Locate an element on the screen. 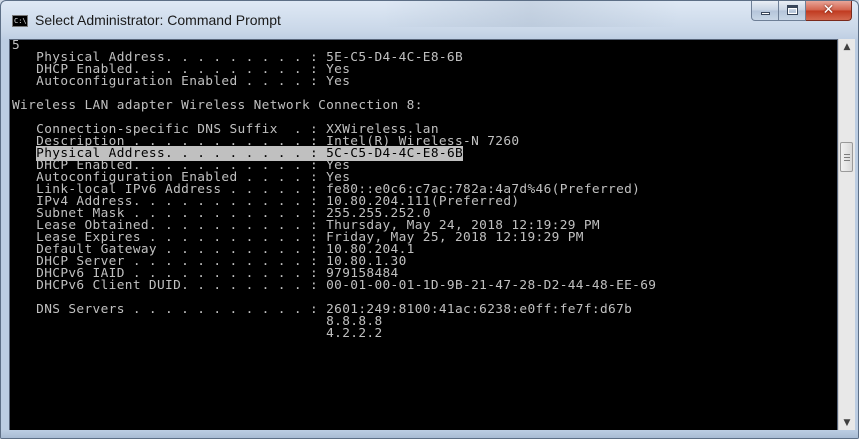 Image resolution: width=859 pixels, height=439 pixels. scroll-up-icon: ▲ is located at coordinates (847, 47).